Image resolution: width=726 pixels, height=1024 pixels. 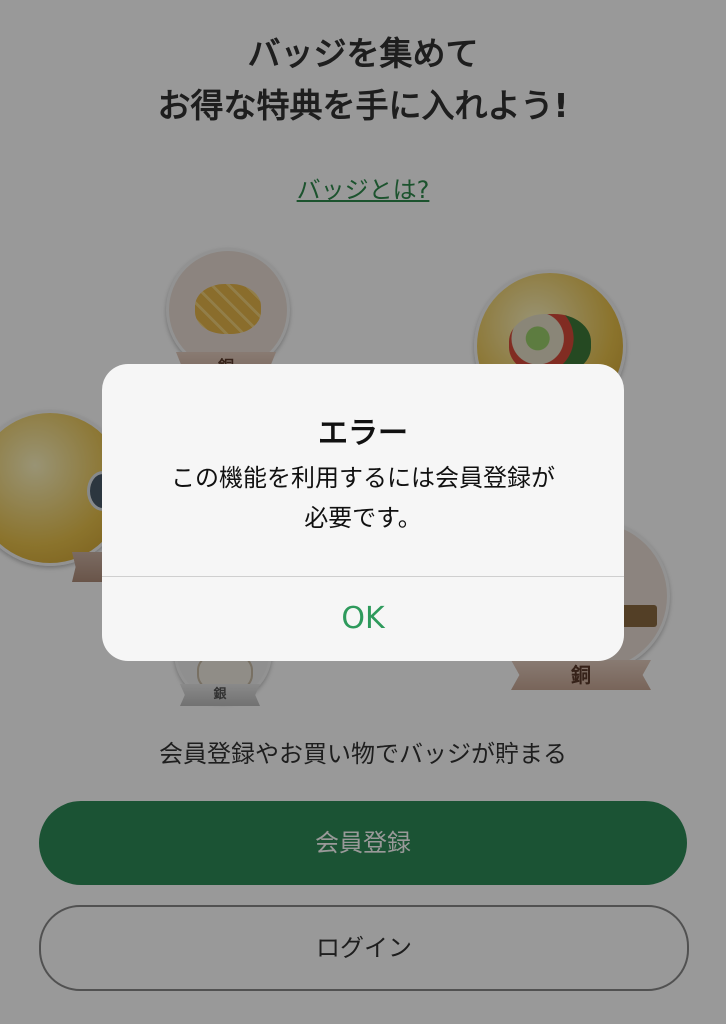 What do you see at coordinates (363, 478) in the screenshot?
I see `alert-message-line-1: この機能を利用するには会員登録が` at bounding box center [363, 478].